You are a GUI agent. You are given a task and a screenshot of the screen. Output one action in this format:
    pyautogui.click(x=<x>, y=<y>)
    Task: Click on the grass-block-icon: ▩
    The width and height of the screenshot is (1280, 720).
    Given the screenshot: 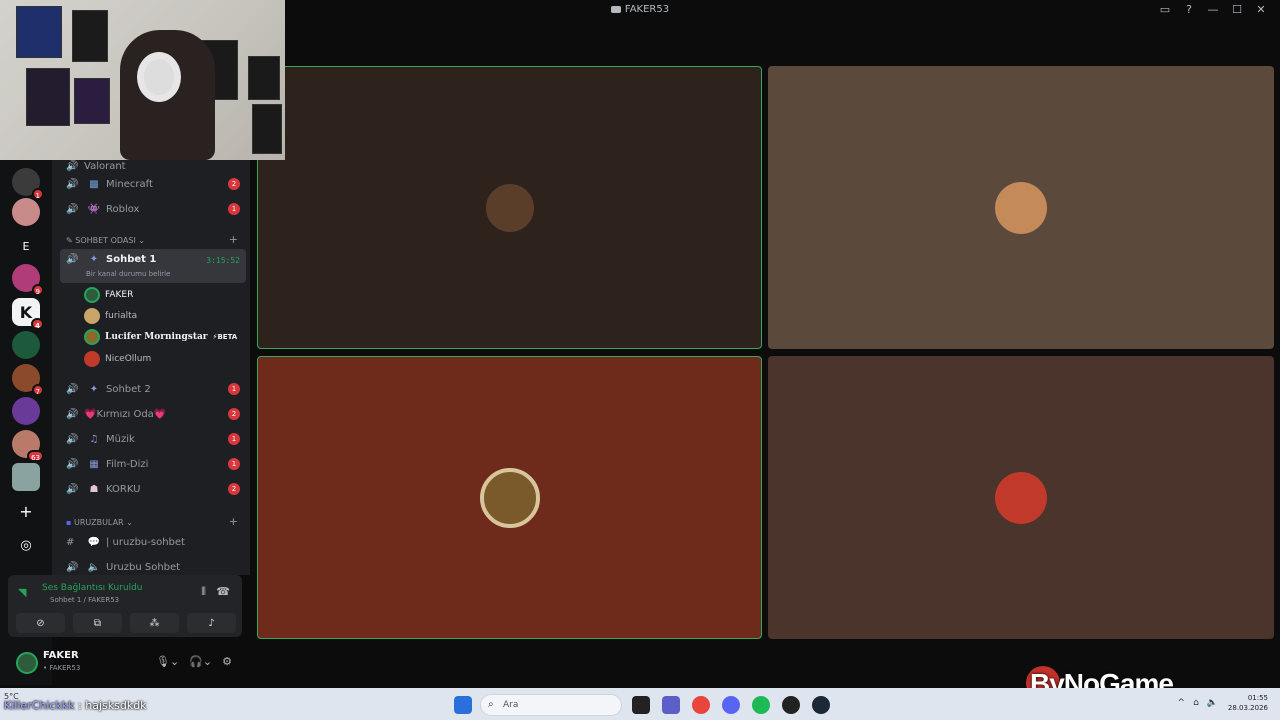 What is the action you would take?
    pyautogui.click(x=94, y=184)
    